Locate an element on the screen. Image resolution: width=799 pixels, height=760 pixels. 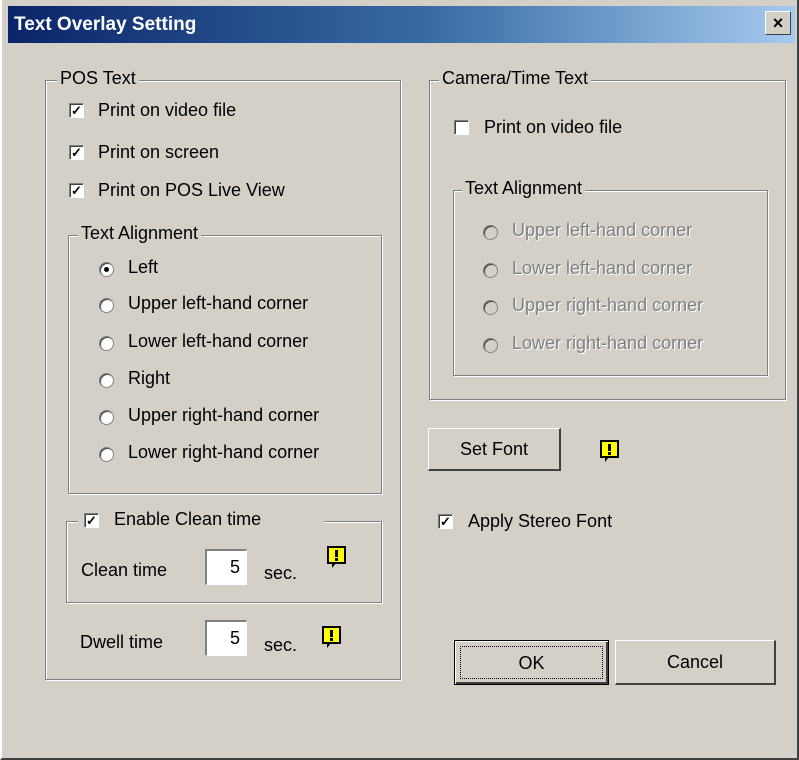
ok-label: OK is located at coordinates (531, 663).